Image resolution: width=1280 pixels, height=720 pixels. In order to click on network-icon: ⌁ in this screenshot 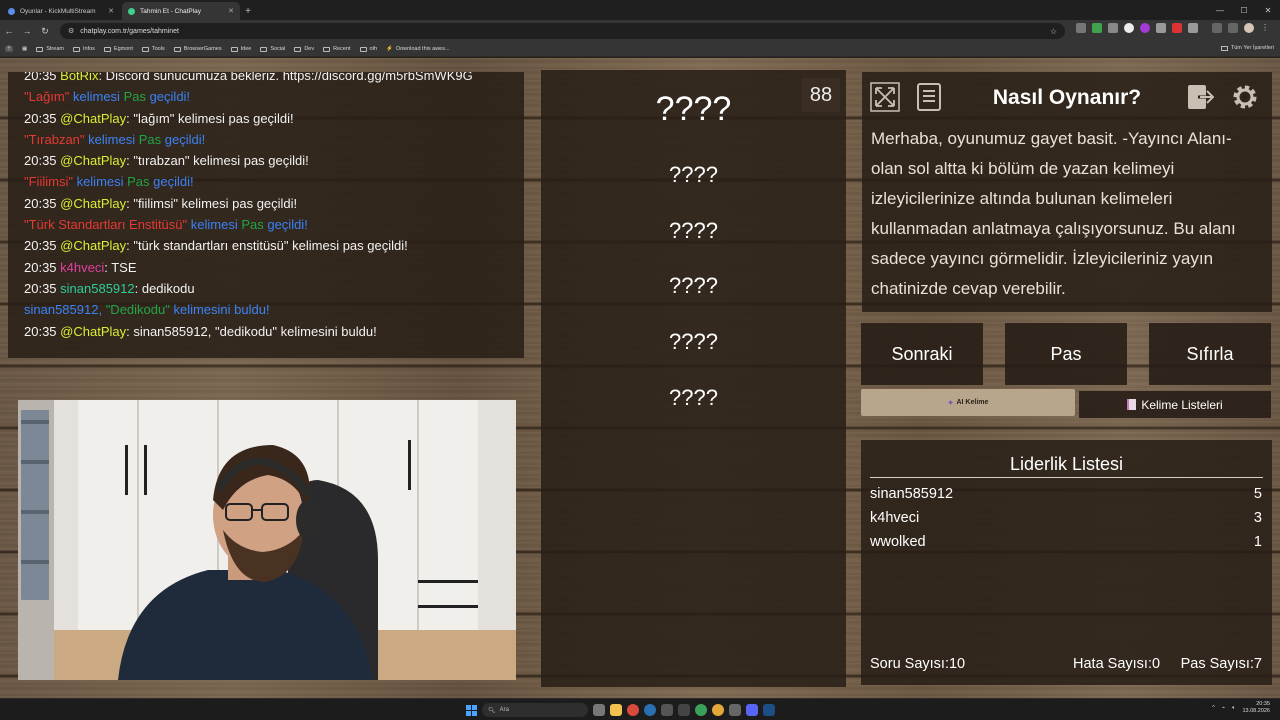, I will do `click(1223, 708)`.